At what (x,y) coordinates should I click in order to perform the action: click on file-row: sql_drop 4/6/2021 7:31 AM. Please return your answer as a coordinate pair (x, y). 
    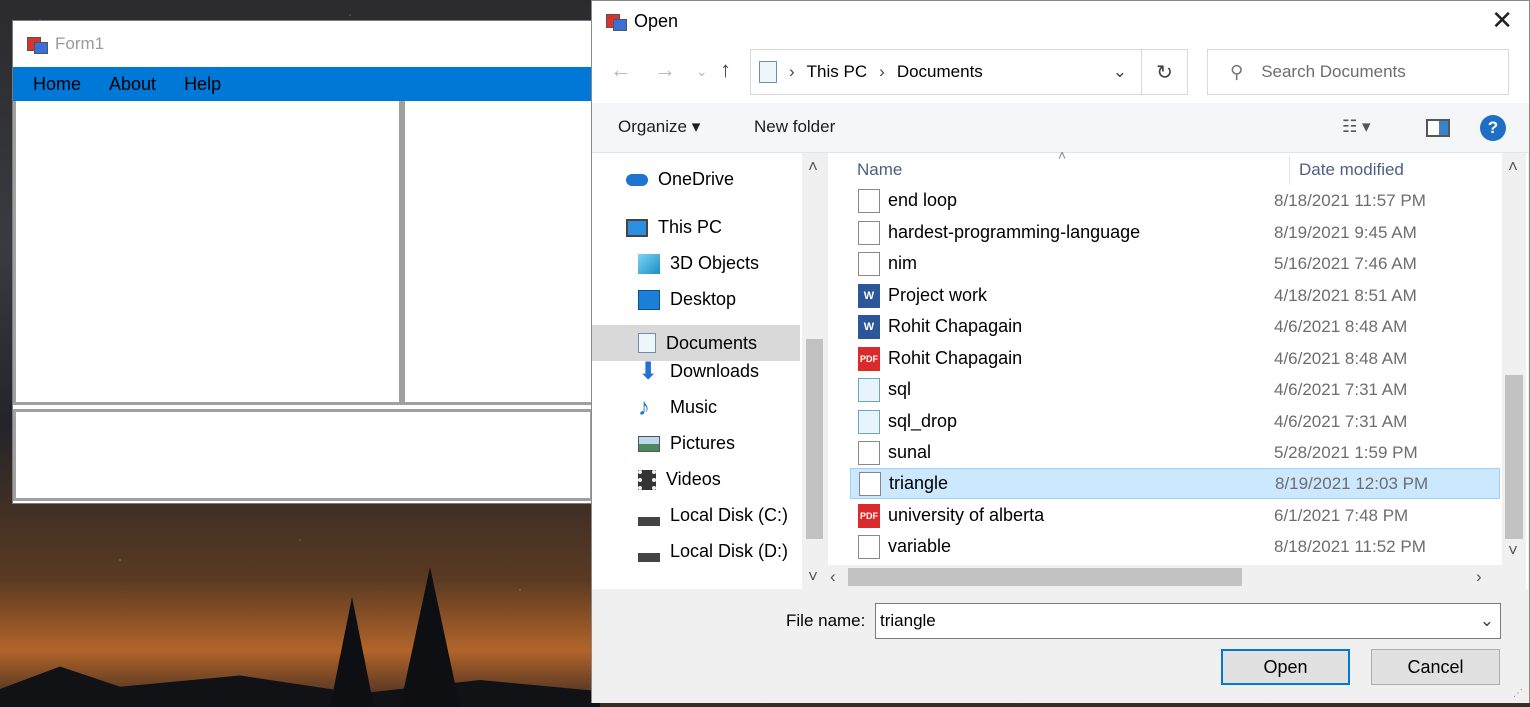
    Looking at the image, I should click on (1175, 421).